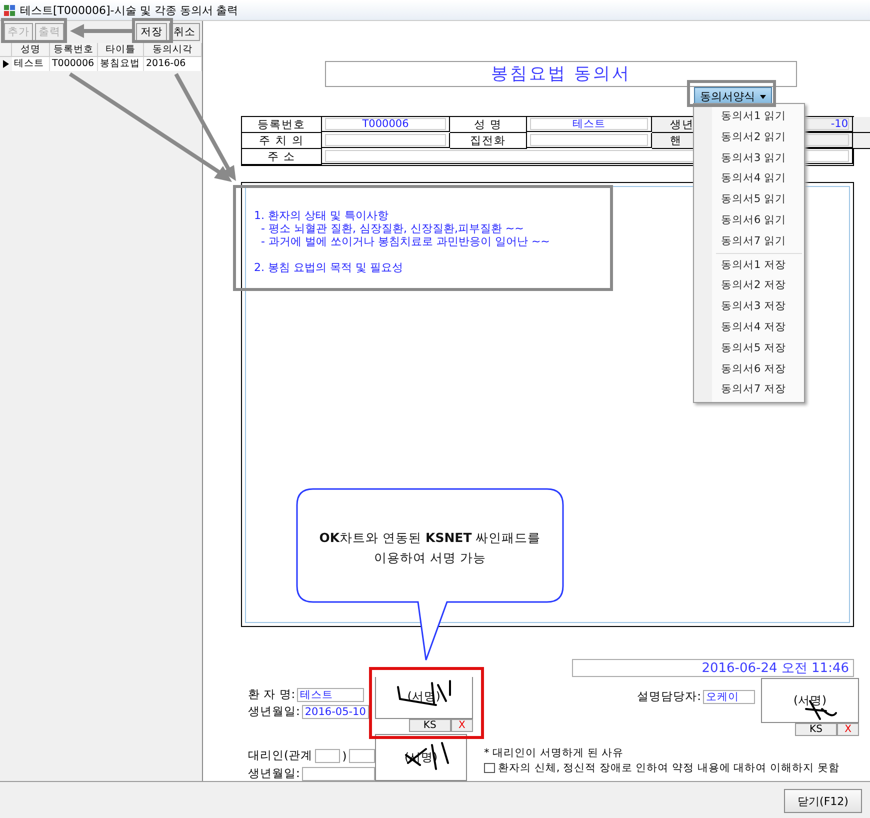 The height and width of the screenshot is (818, 870). Describe the element at coordinates (749, 348) in the screenshot. I see `menu-item: 동의서5 저장` at that location.